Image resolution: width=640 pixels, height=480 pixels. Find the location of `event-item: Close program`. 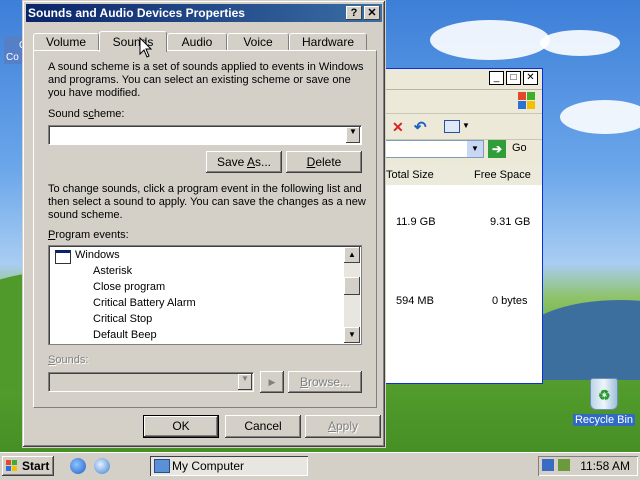

event-item: Close program is located at coordinates (129, 287).